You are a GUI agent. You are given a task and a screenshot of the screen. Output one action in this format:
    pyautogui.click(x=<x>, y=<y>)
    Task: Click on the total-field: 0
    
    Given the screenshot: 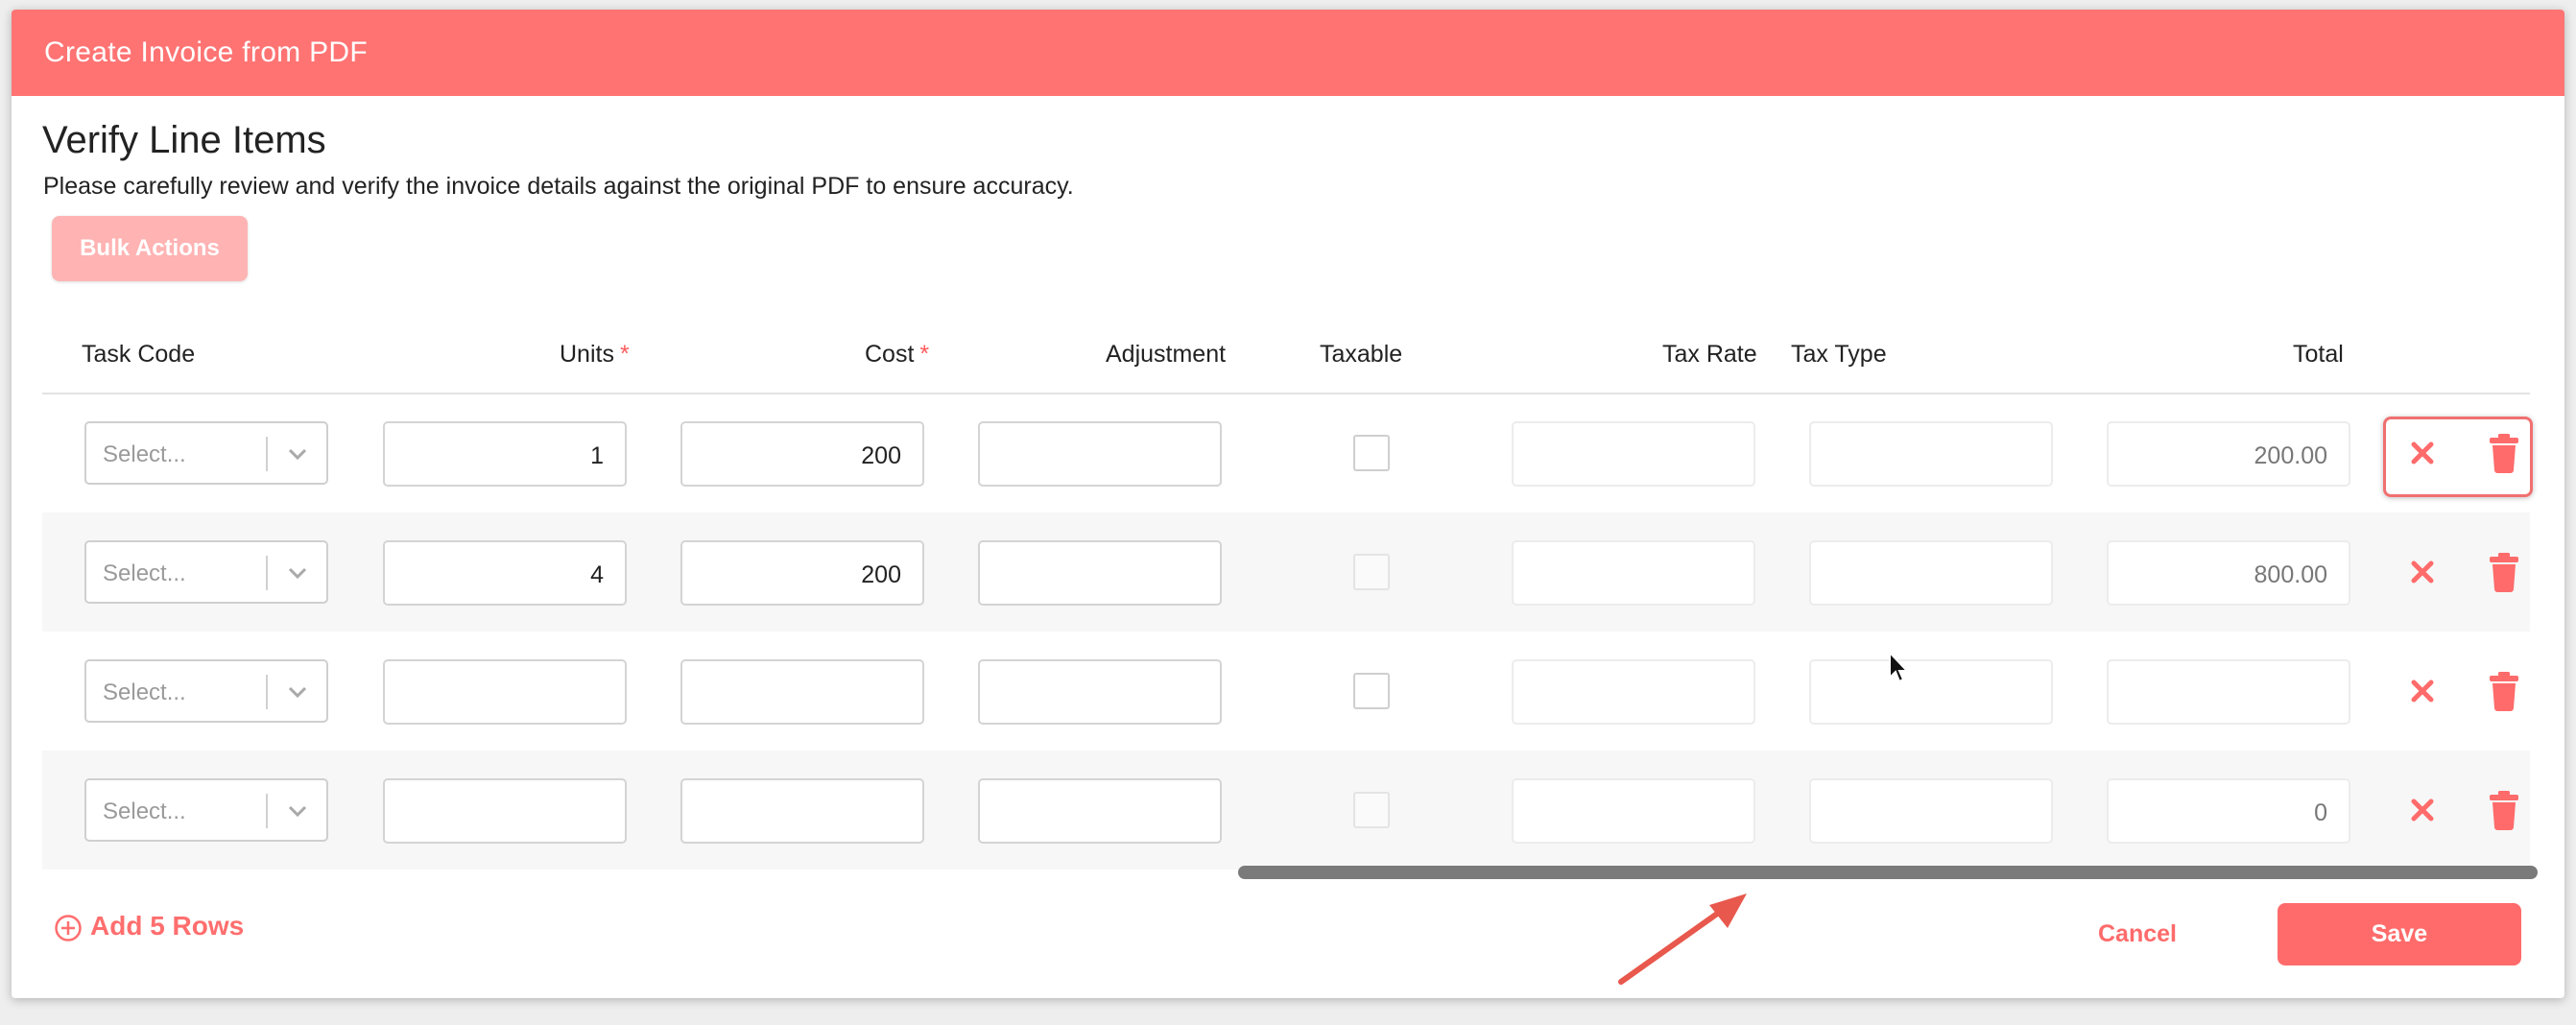 What is the action you would take?
    pyautogui.click(x=2228, y=811)
    